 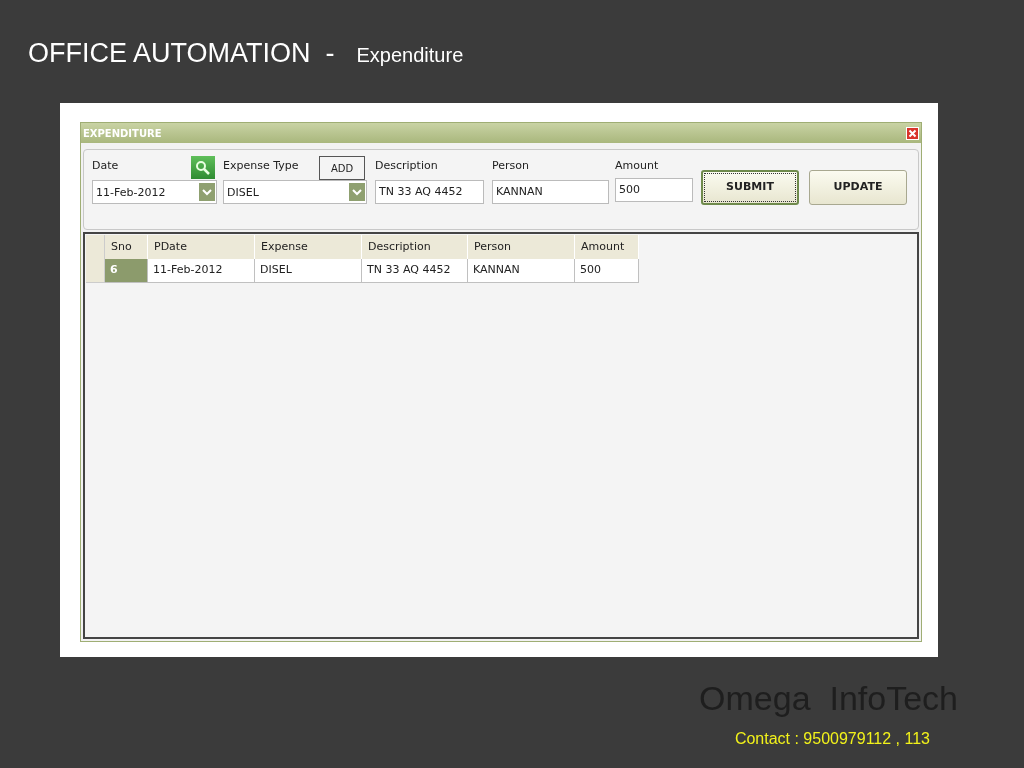 I want to click on add-button: ADD, so click(x=342, y=168).